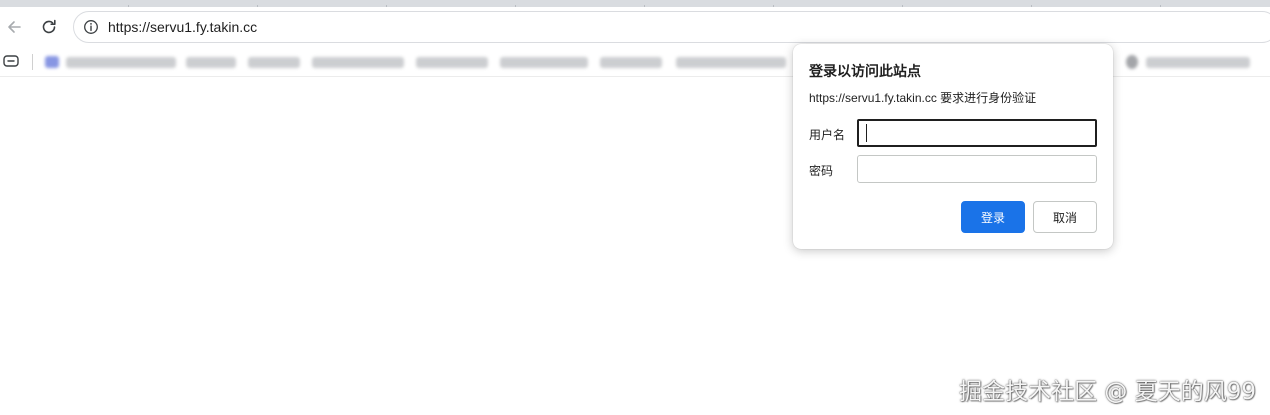 This screenshot has width=1270, height=415. What do you see at coordinates (866, 133) in the screenshot?
I see `text-caret` at bounding box center [866, 133].